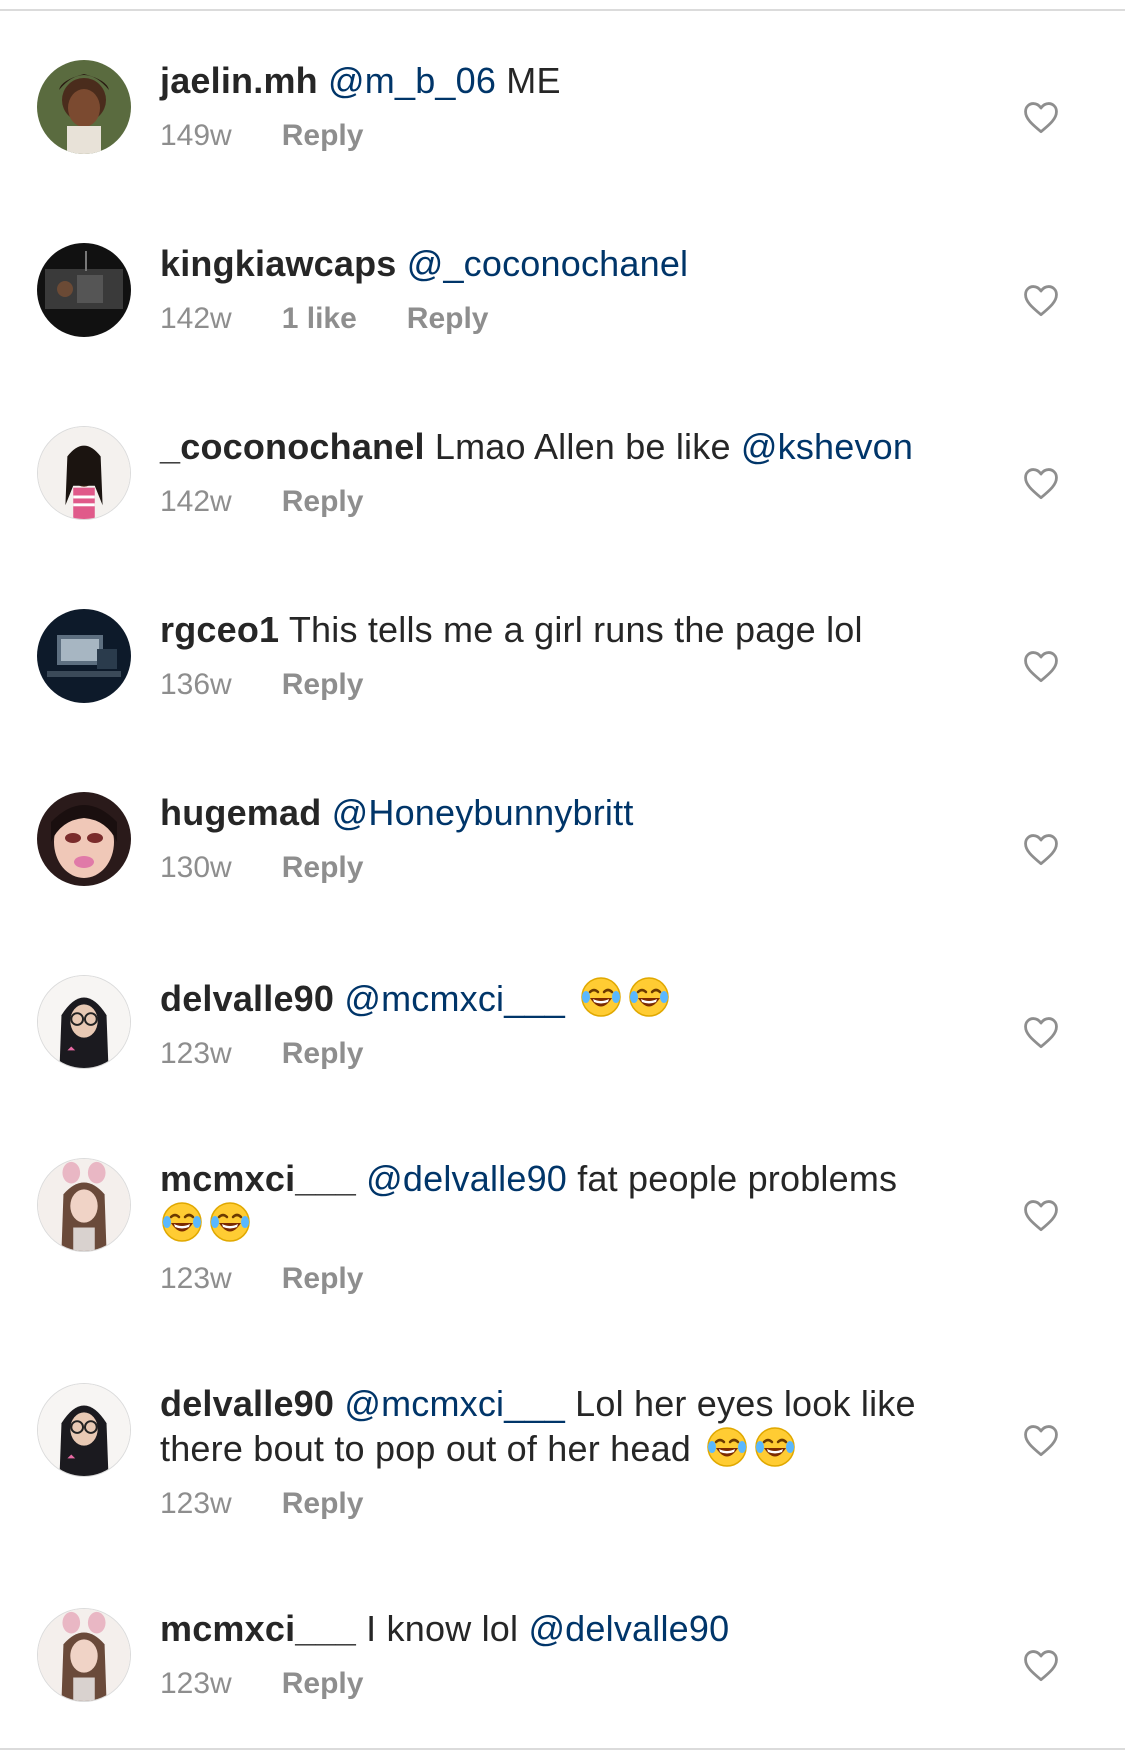  I want to click on comment-username: hugemad, so click(240, 812).